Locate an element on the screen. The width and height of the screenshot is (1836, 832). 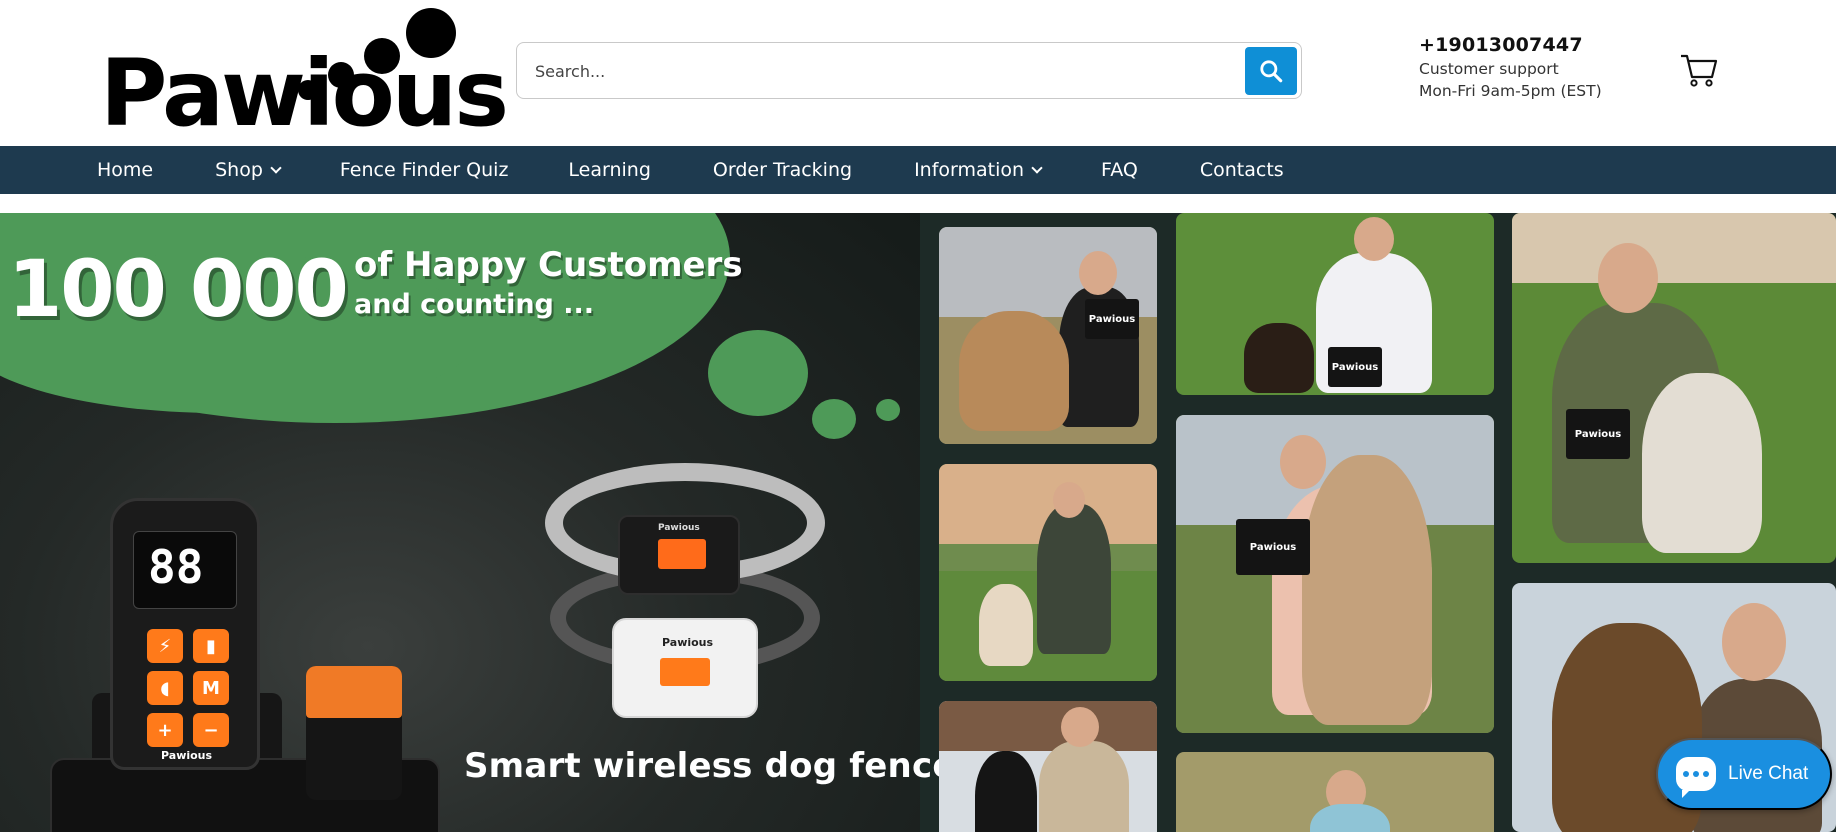
logo-dot-tiny is located at coordinates (308, 90).